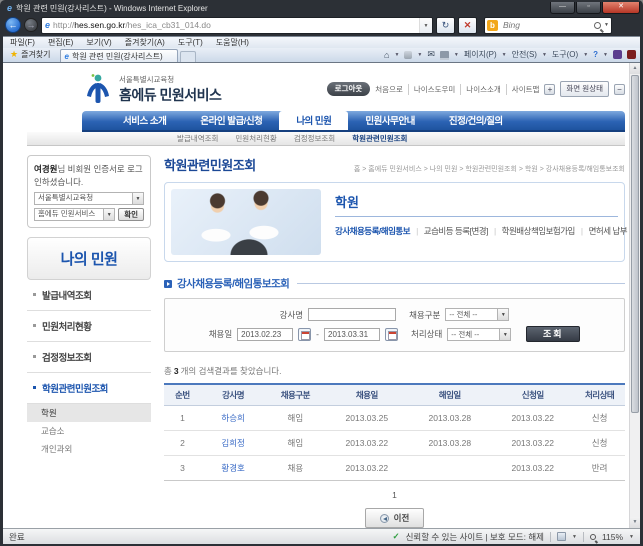  Describe the element at coordinates (631, 537) in the screenshot. I see `zoom-dropdown-icon: ▼` at that location.